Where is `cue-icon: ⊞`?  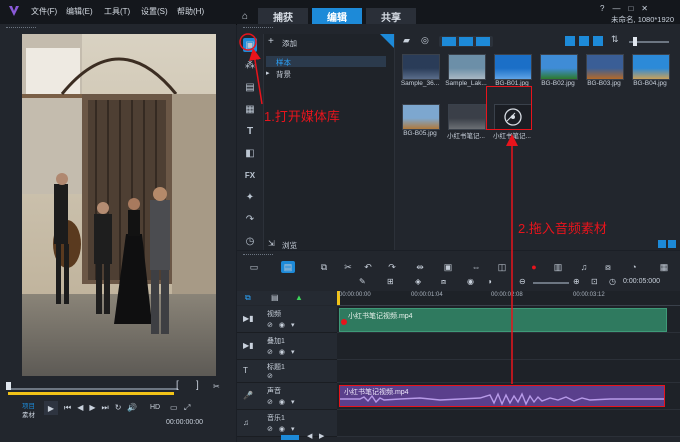
cue-icon: ⊞ is located at coordinates (390, 281).